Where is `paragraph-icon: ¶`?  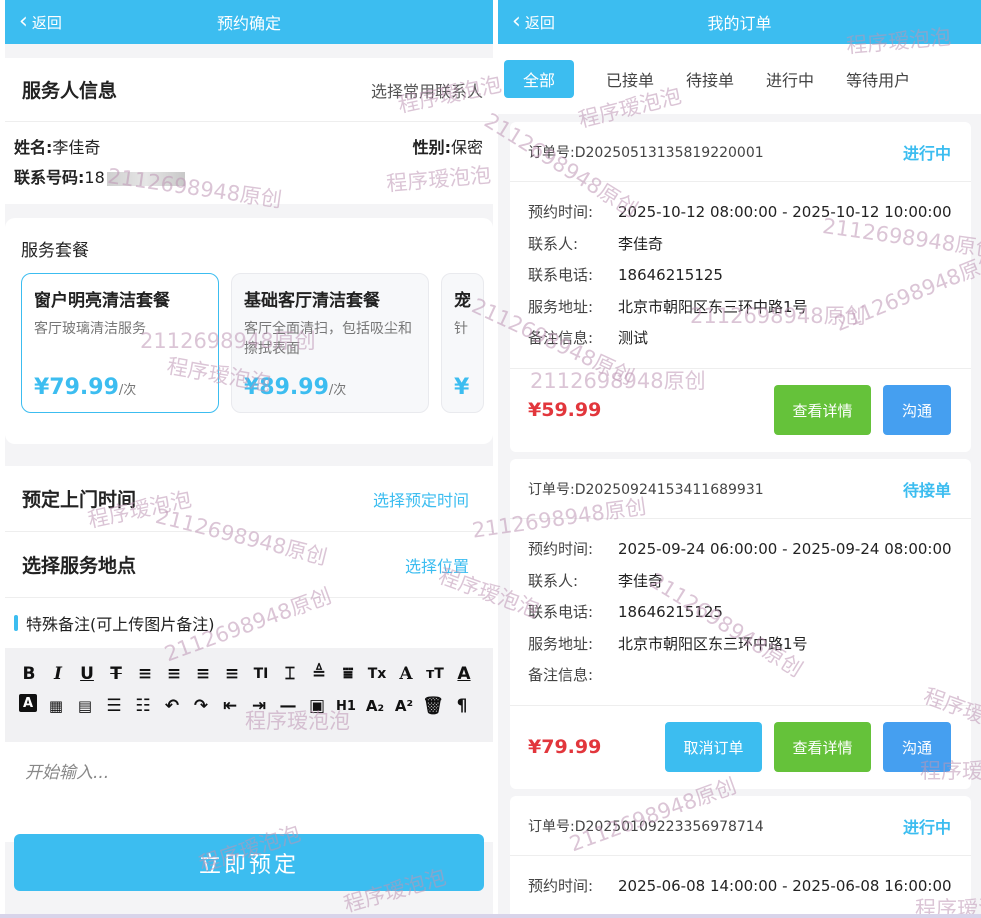
paragraph-icon: ¶ is located at coordinates (462, 706).